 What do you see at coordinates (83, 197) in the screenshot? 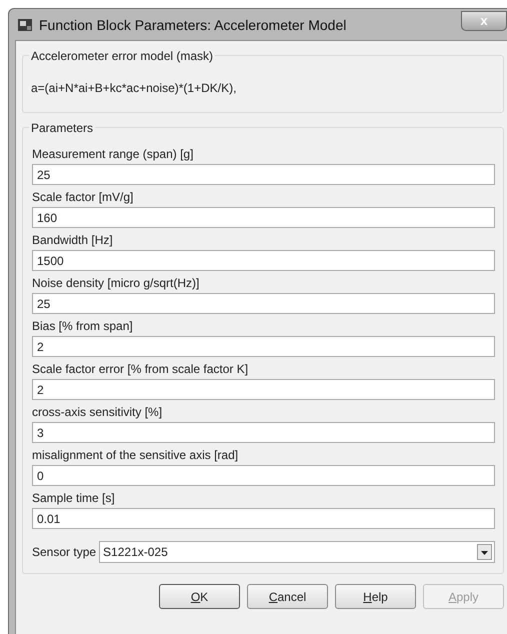
I see `field-label: Scale factor [mV/g]` at bounding box center [83, 197].